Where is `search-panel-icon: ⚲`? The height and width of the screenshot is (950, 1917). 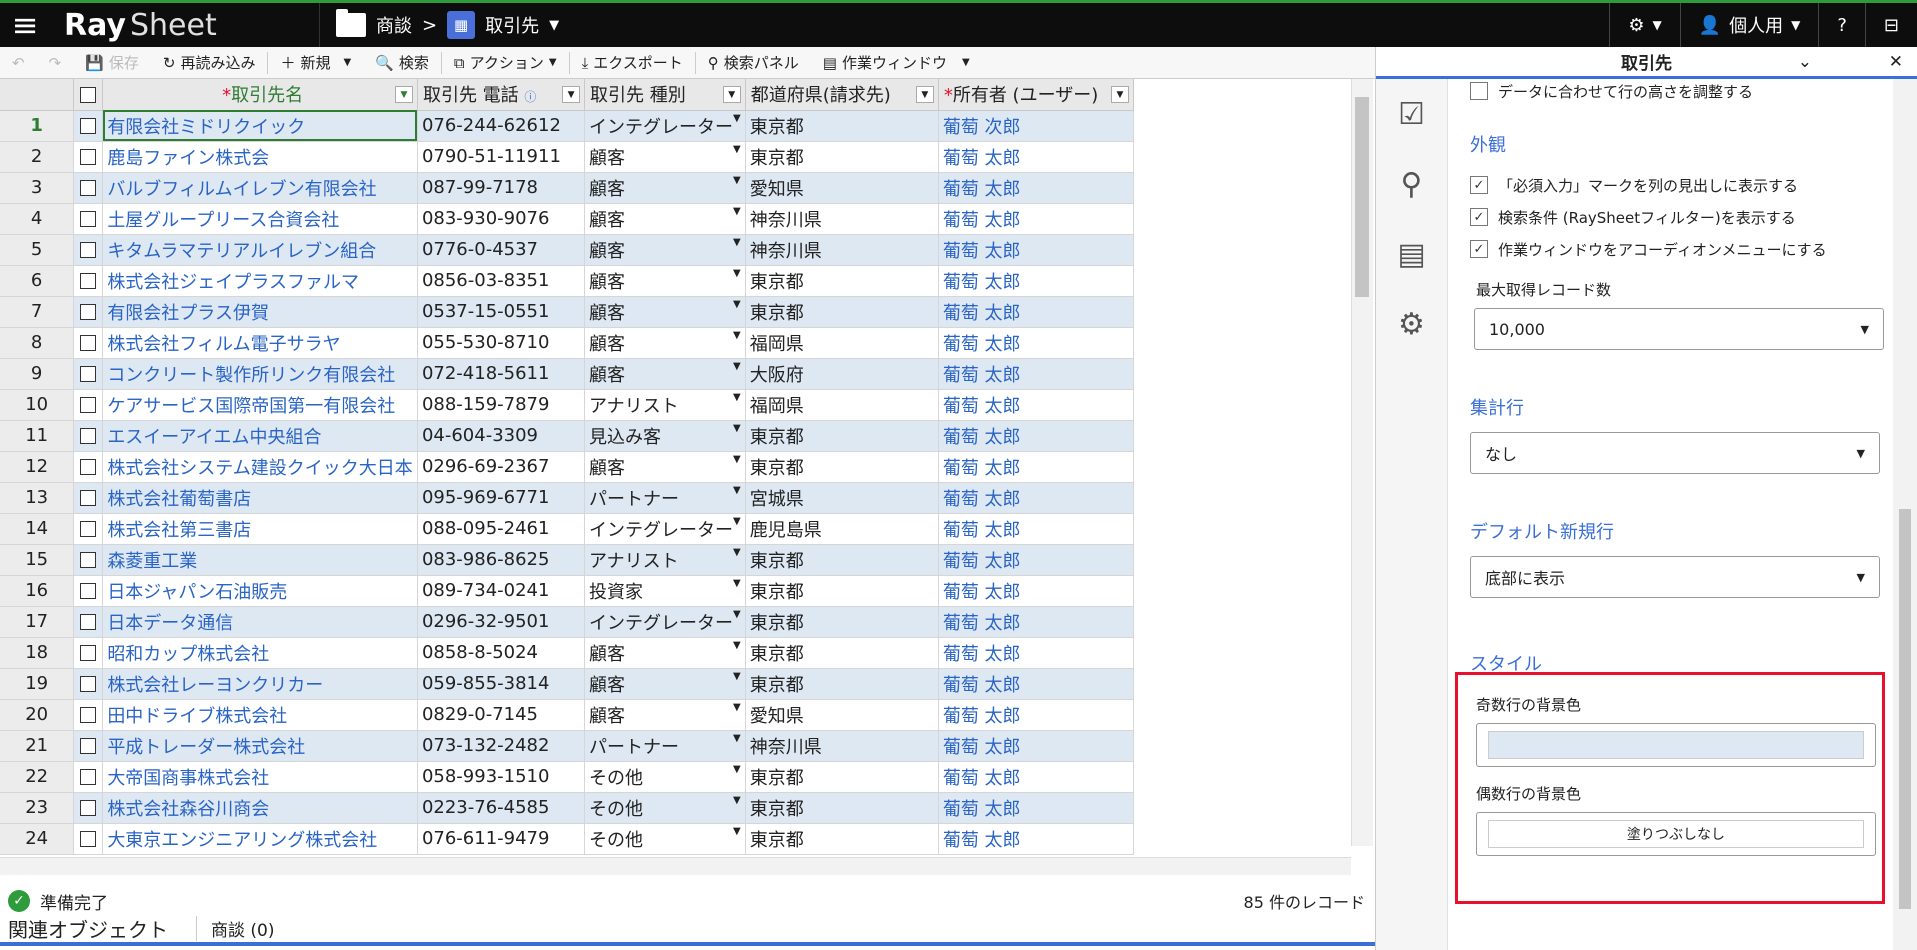
search-panel-icon: ⚲ is located at coordinates (1411, 184).